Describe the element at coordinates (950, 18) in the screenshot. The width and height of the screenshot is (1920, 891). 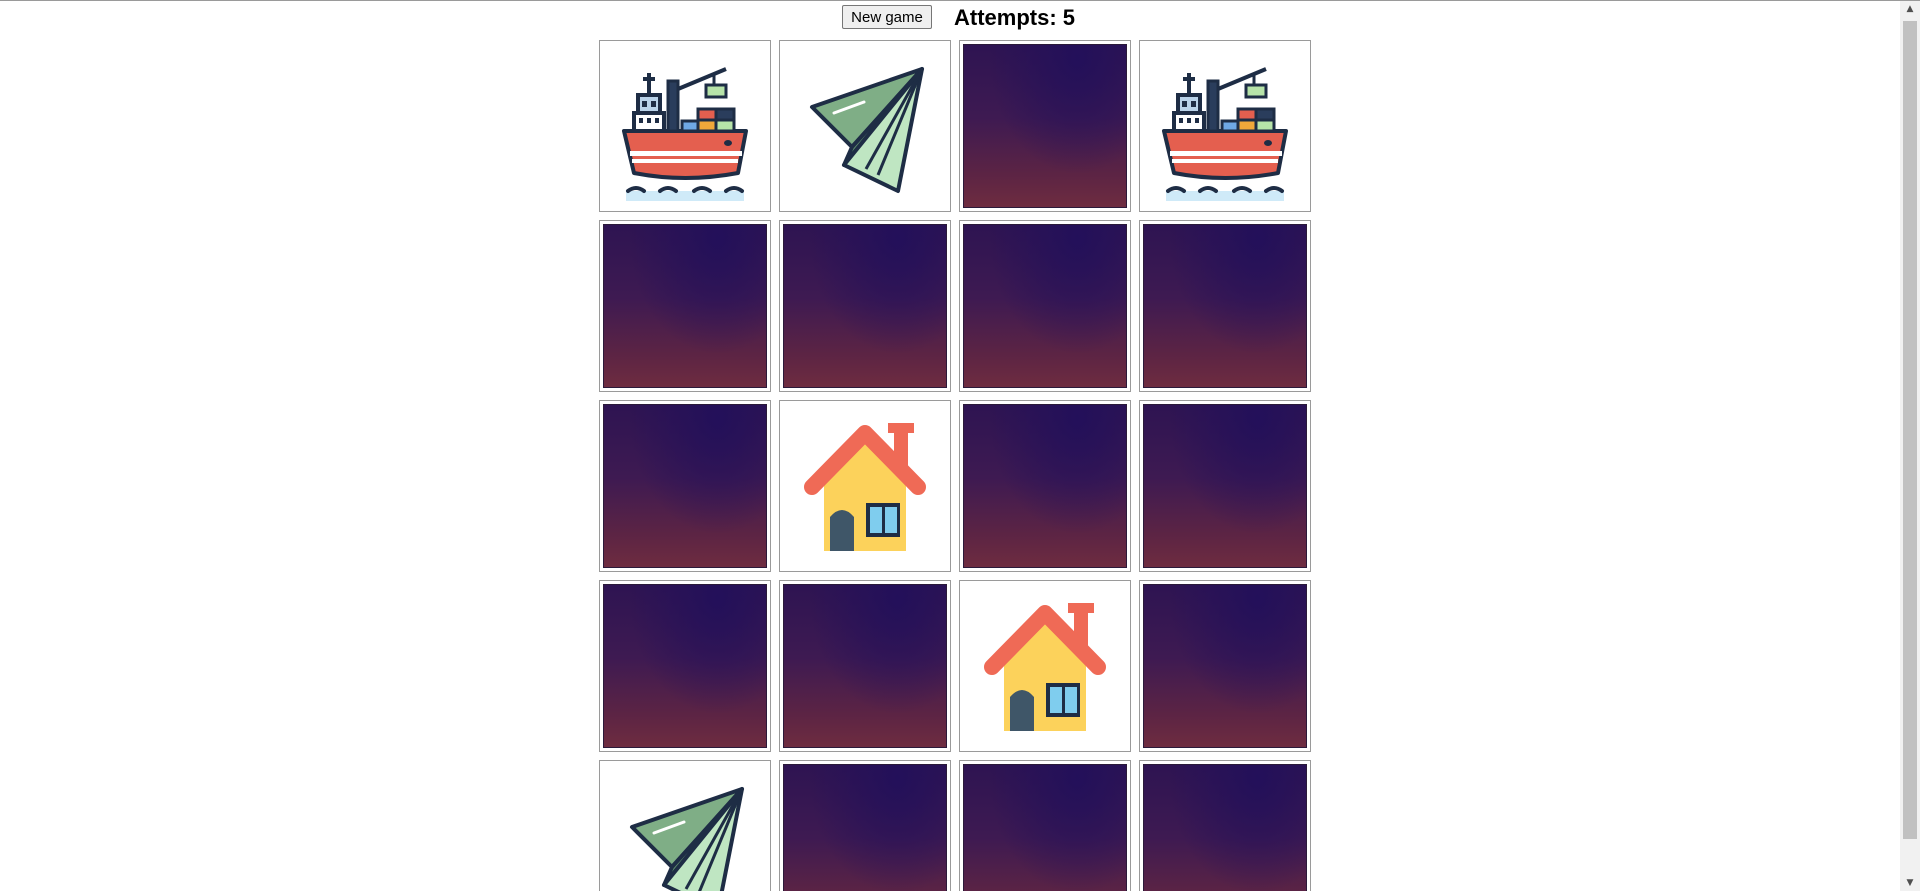
I see `game-header: New game Attempts: 5` at that location.